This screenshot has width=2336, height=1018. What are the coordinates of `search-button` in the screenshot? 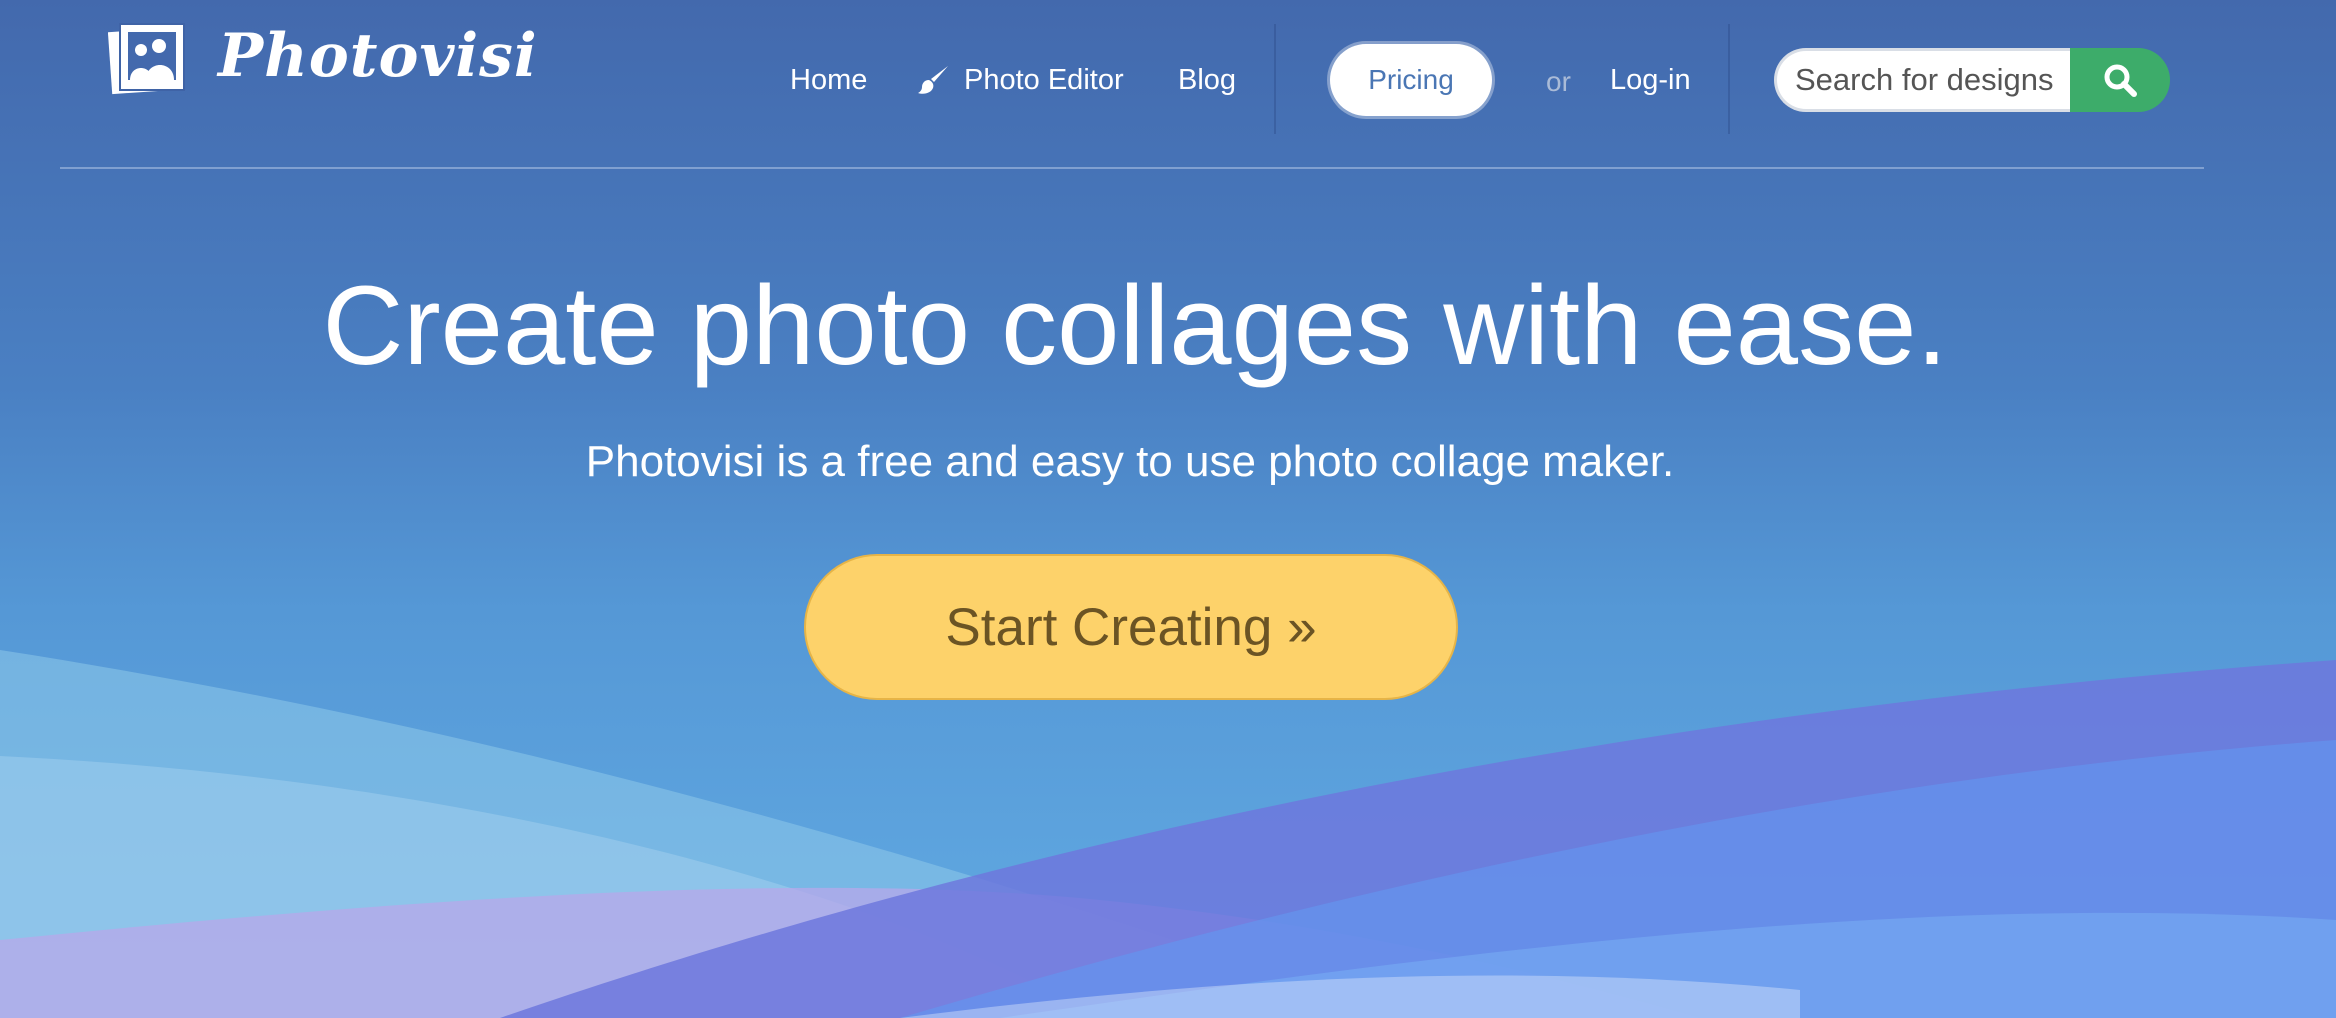 It's located at (2120, 80).